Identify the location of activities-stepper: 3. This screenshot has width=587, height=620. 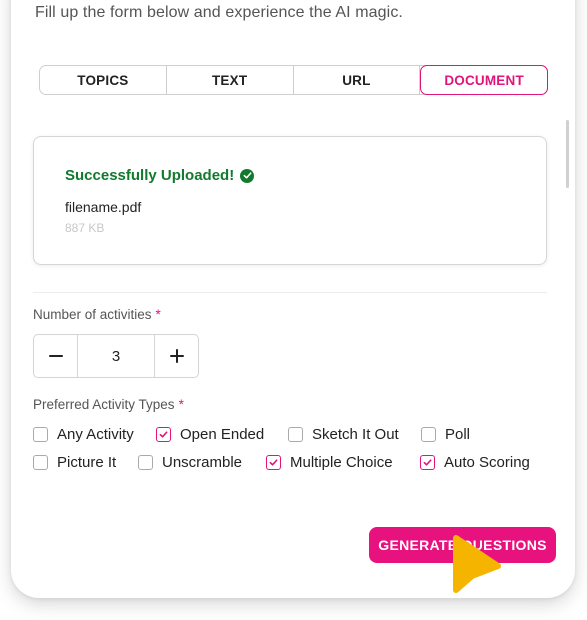
(116, 356).